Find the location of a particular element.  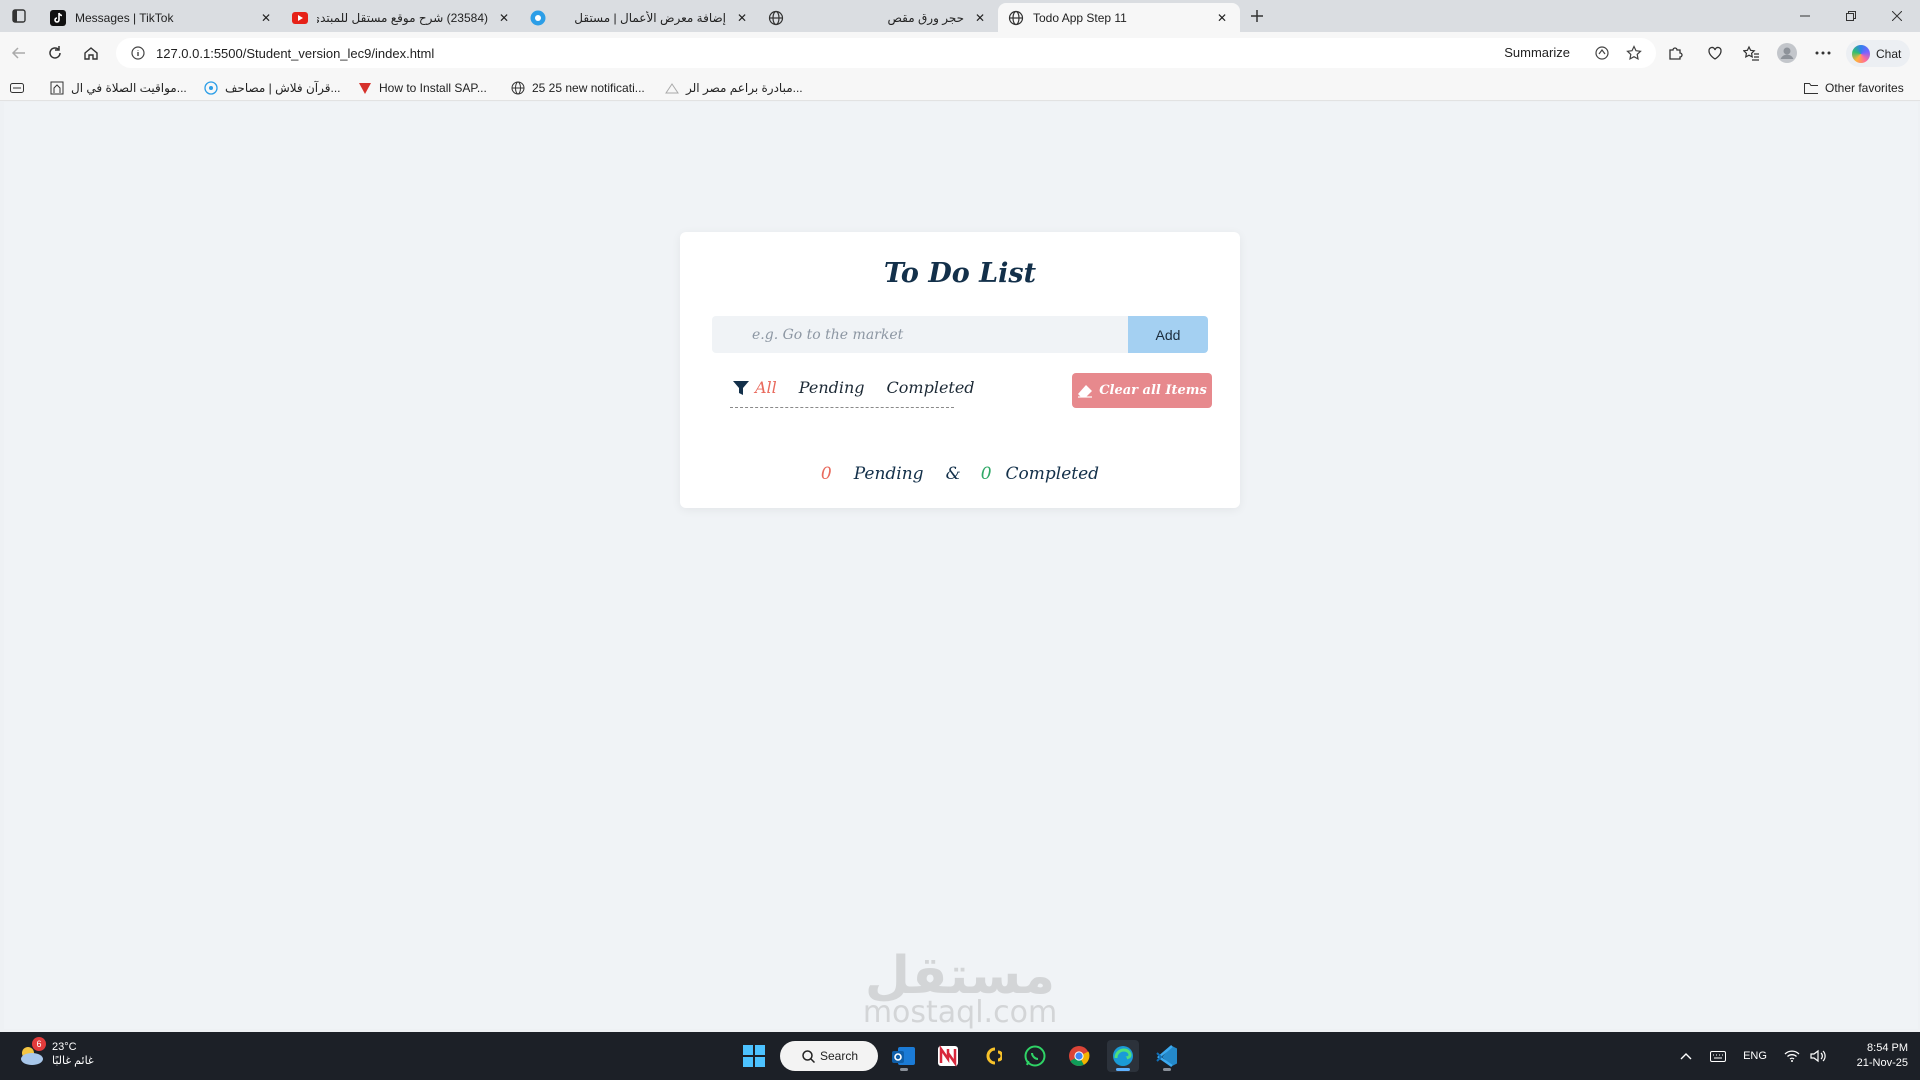

filter-completed: Completed is located at coordinates (931, 387).